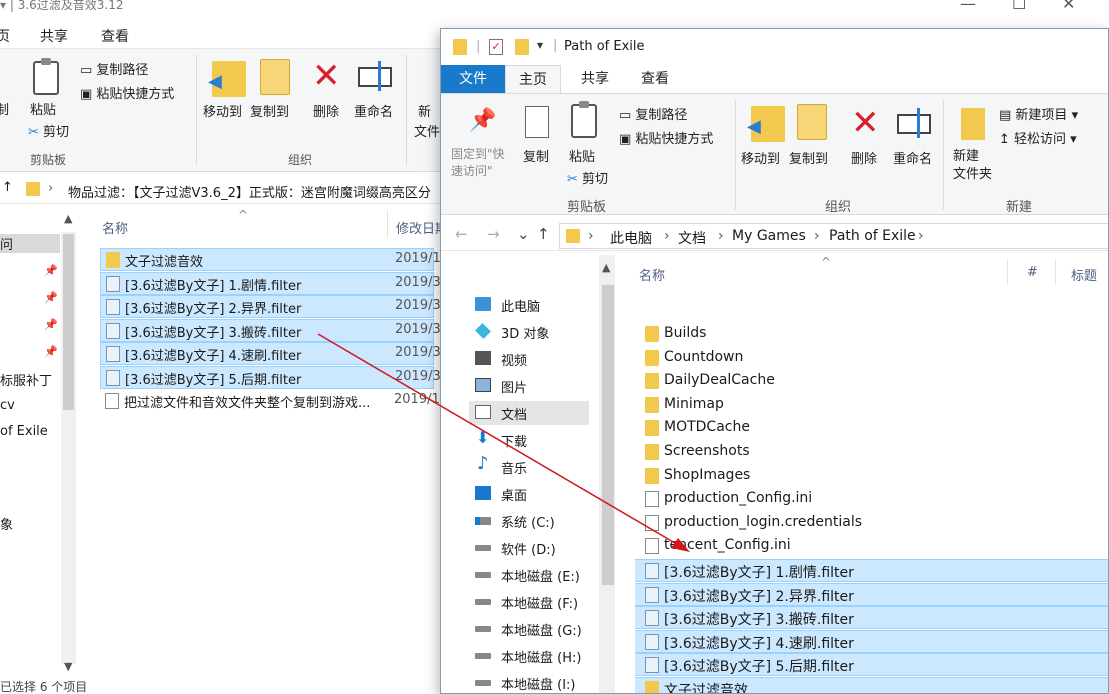 This screenshot has width=1109, height=694. I want to click on bg-rename-button: 重命名, so click(373, 110).